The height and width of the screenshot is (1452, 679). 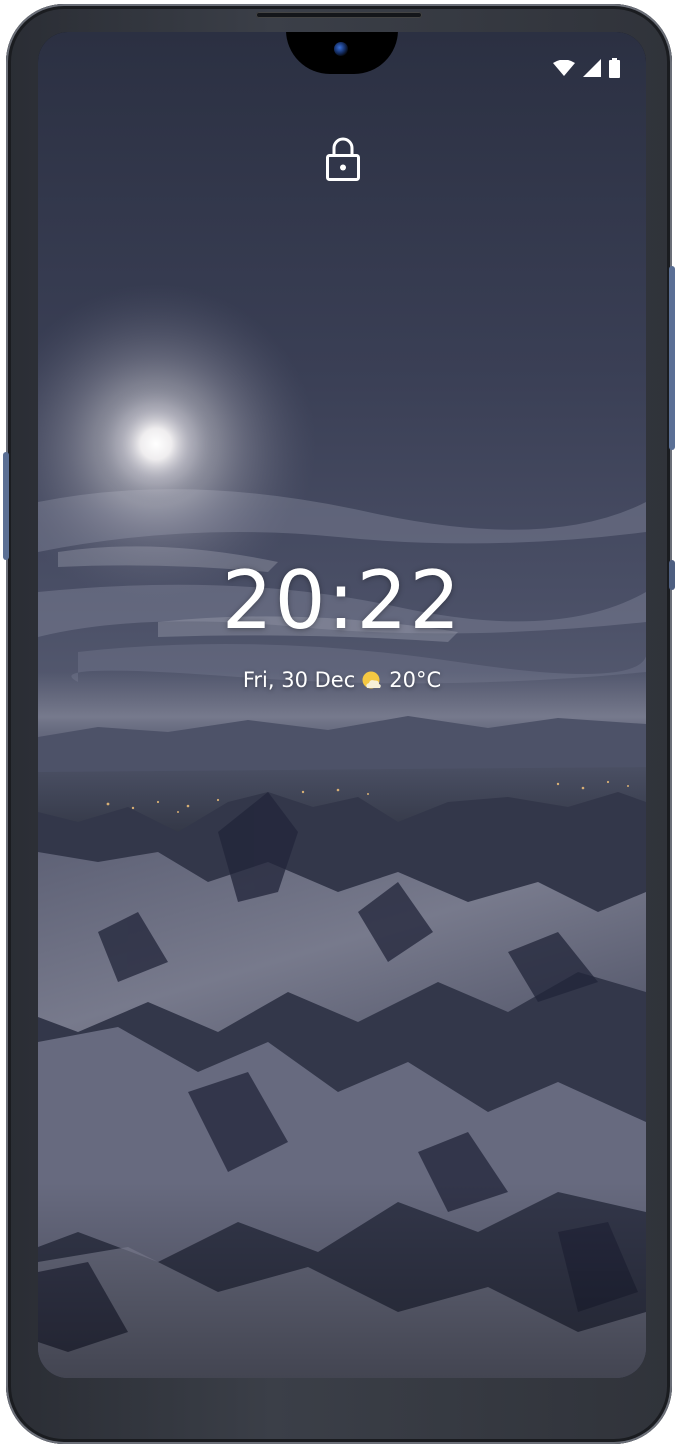 I want to click on status-bar, so click(x=586, y=68).